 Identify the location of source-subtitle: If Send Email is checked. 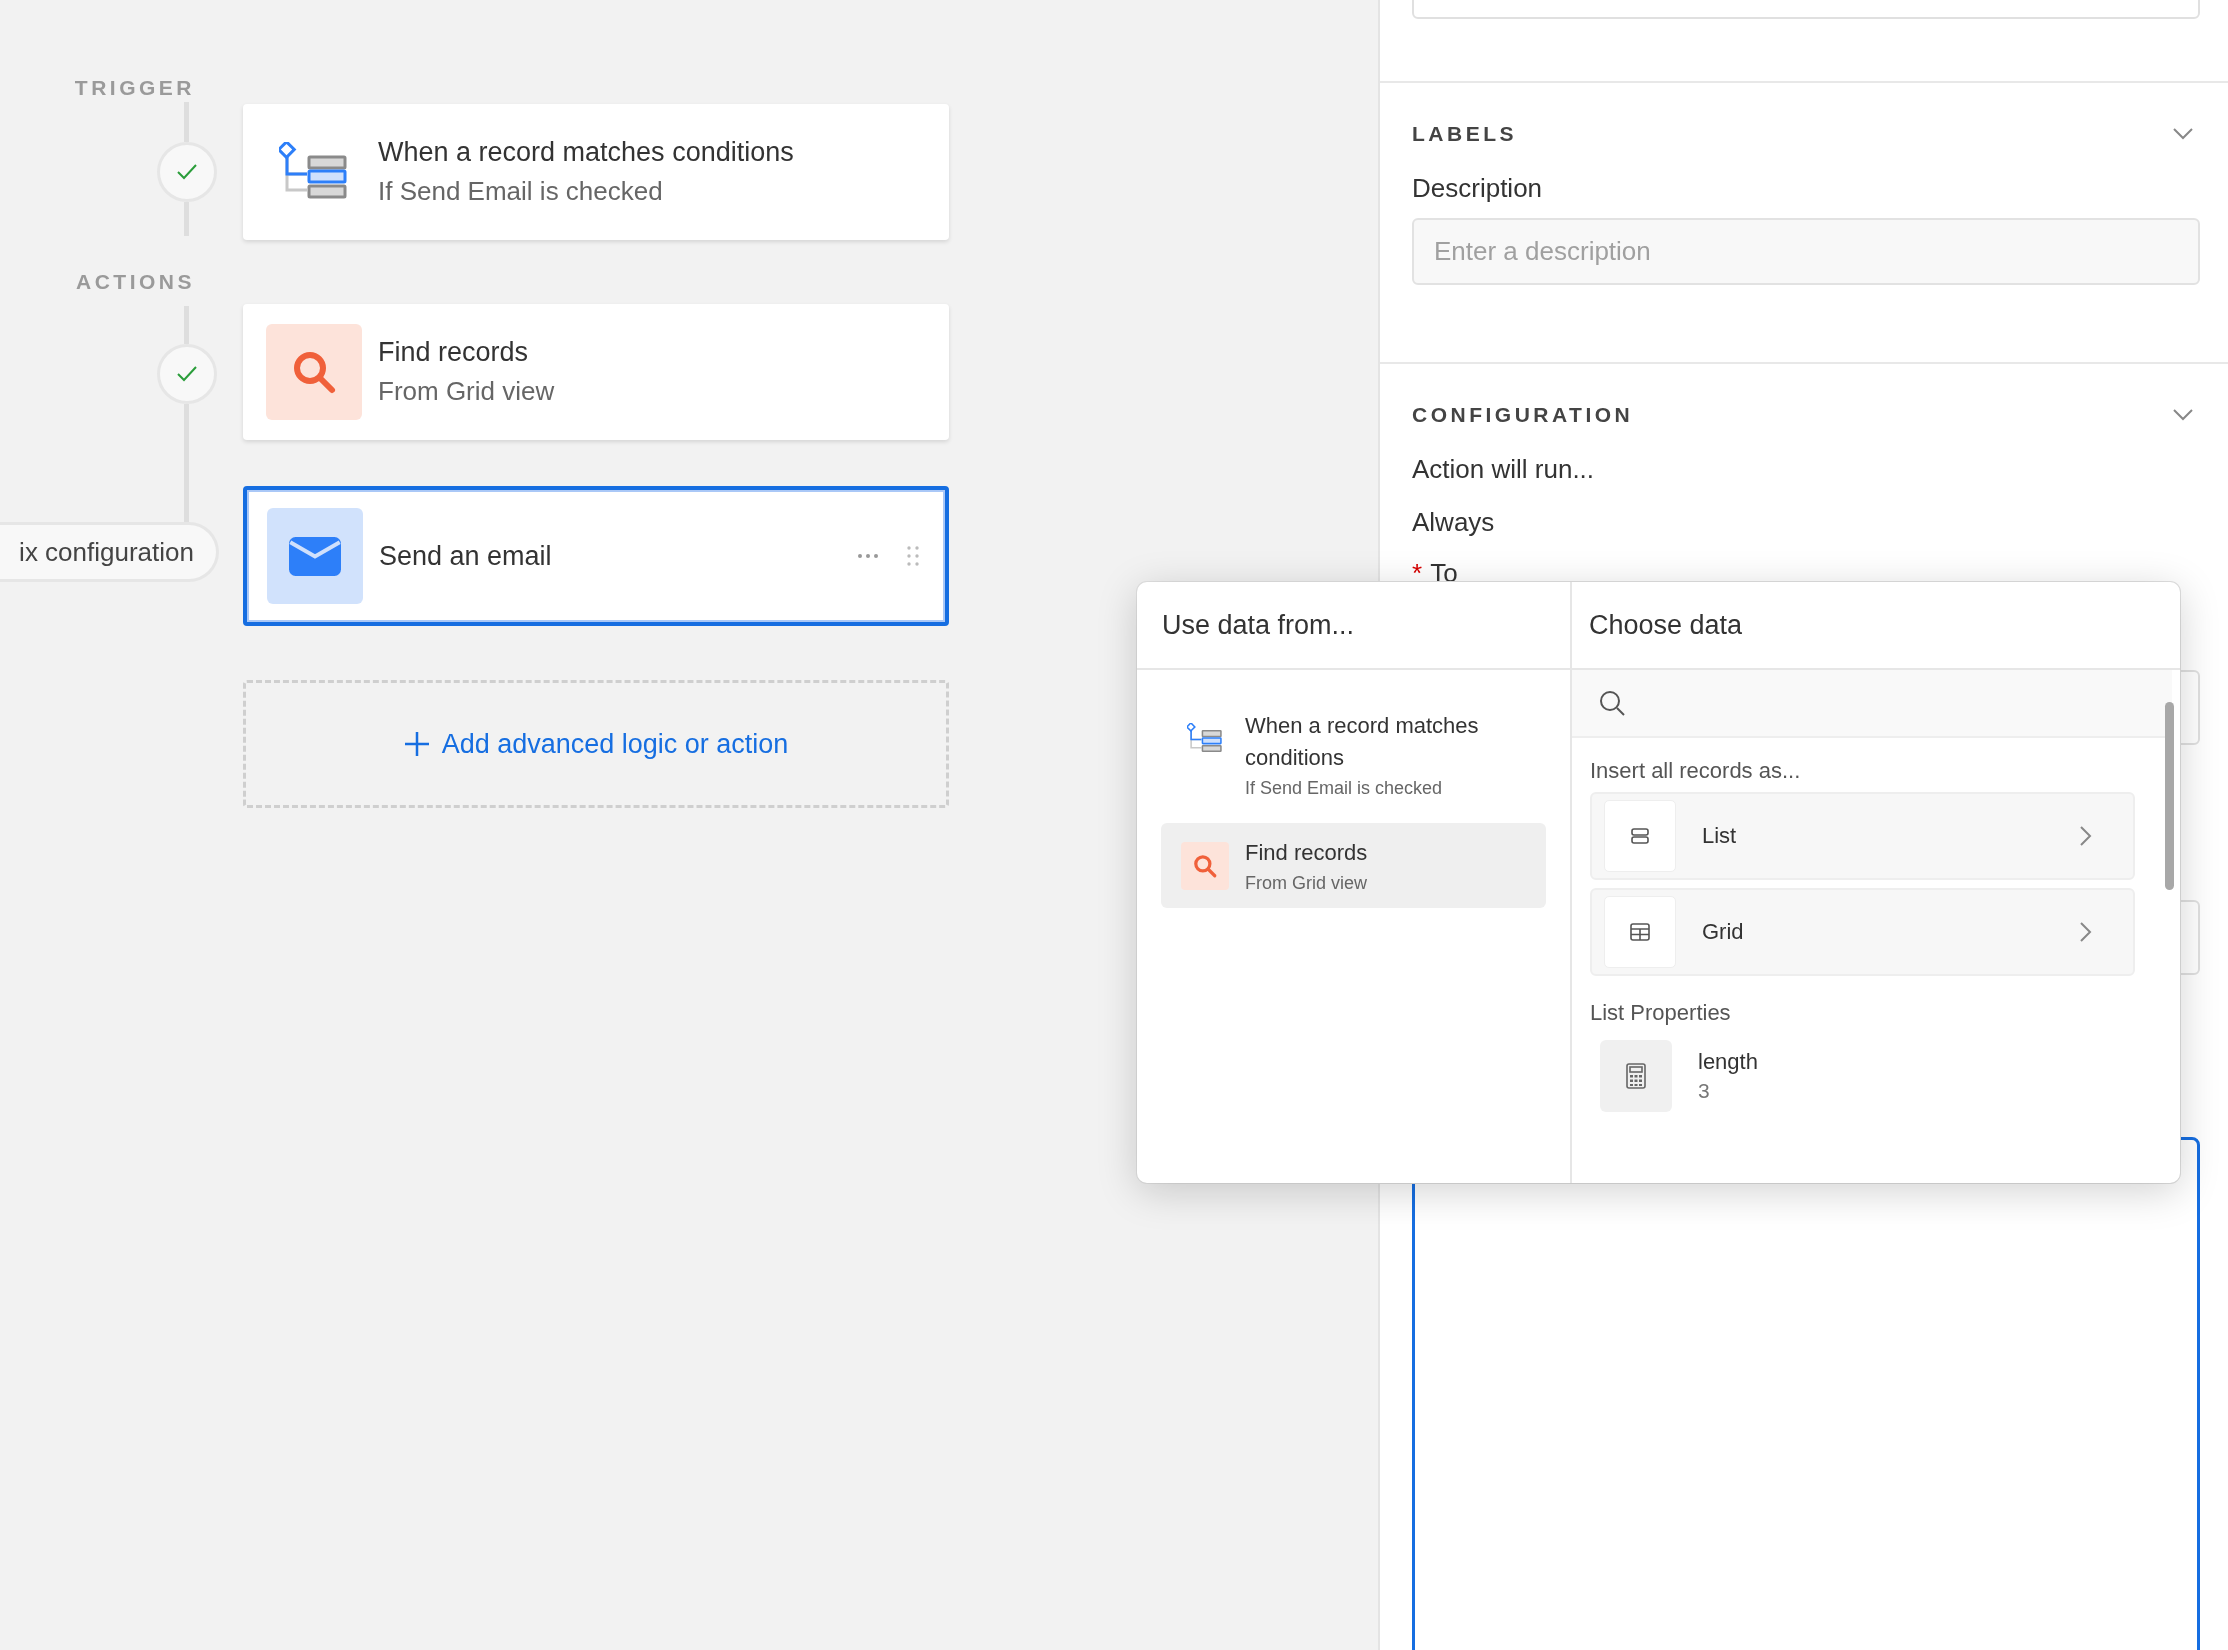
(1344, 788).